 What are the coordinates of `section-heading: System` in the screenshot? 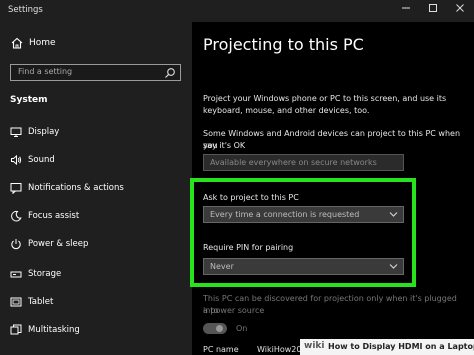 It's located at (29, 100).